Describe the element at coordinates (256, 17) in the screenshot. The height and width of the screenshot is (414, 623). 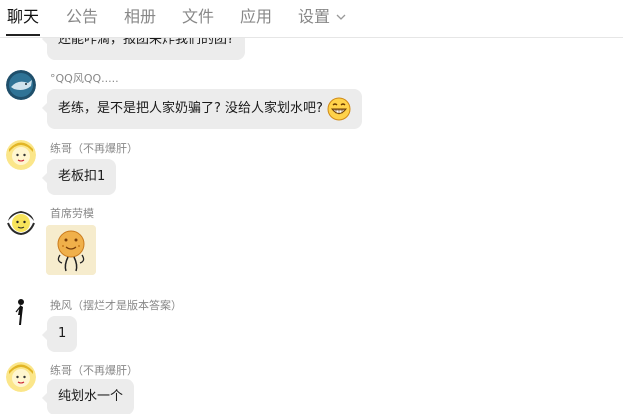
I see `tab-apps: 应用` at that location.